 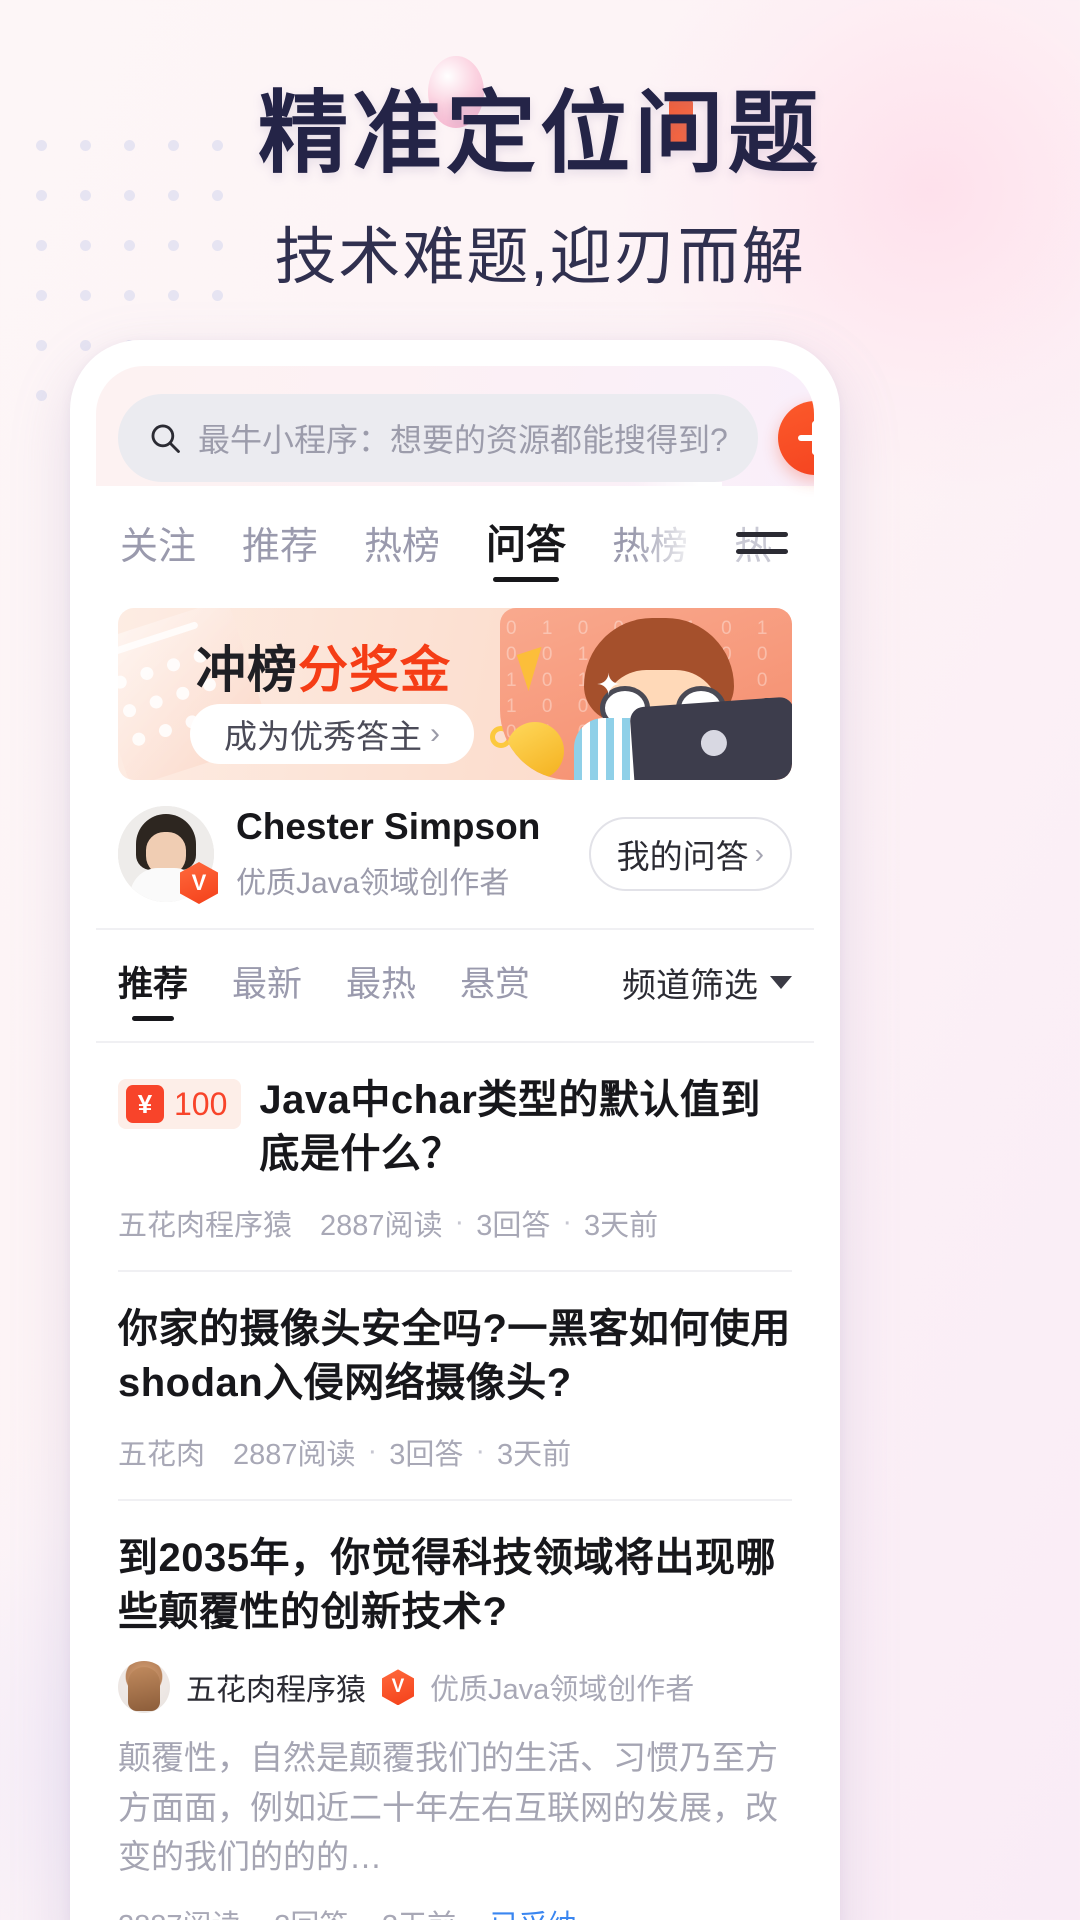 What do you see at coordinates (525, 1127) in the screenshot?
I see `question-title: Java中char类型的默认值到底是什么？` at bounding box center [525, 1127].